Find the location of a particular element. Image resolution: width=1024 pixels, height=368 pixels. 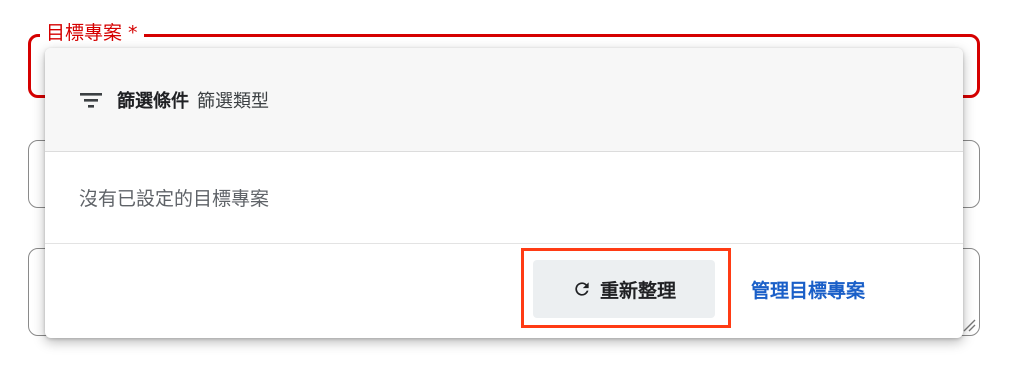

manage-target-projects-link: 管理目標專案 is located at coordinates (808, 289).